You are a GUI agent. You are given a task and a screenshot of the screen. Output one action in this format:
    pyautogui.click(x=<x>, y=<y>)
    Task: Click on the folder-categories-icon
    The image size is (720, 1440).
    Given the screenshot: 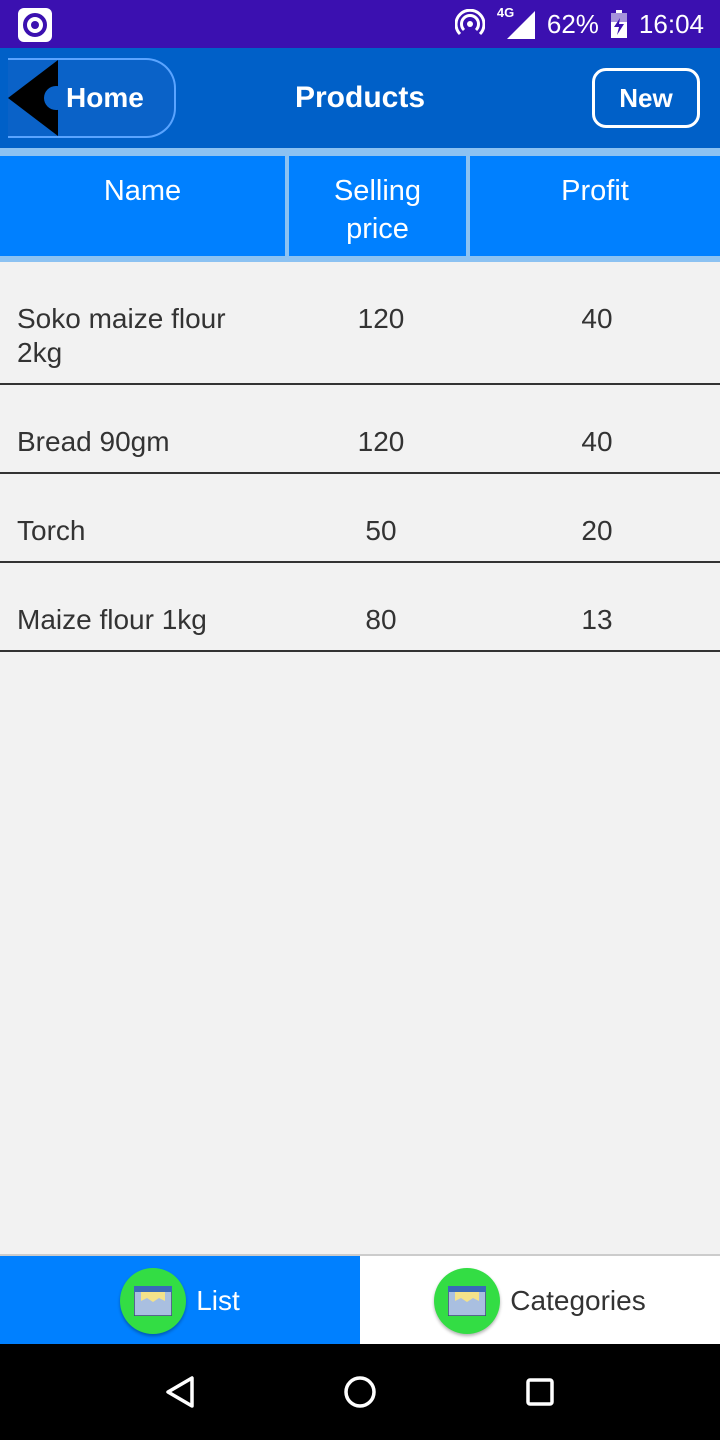 What is the action you would take?
    pyautogui.click(x=467, y=1301)
    